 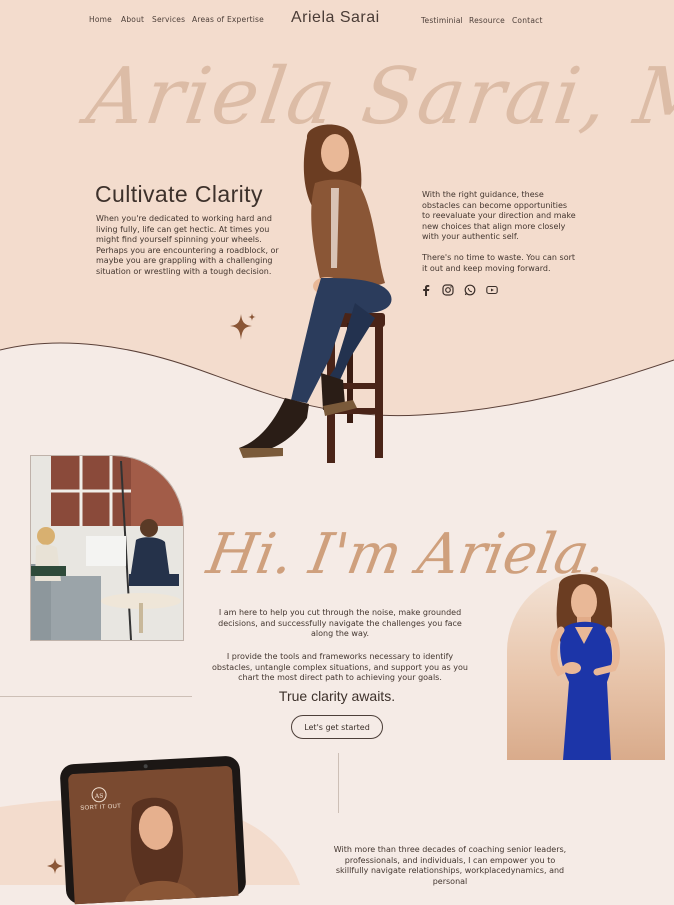 What do you see at coordinates (228, 19) in the screenshot?
I see `nav-areas-of-expertise: Areas of Expertise` at bounding box center [228, 19].